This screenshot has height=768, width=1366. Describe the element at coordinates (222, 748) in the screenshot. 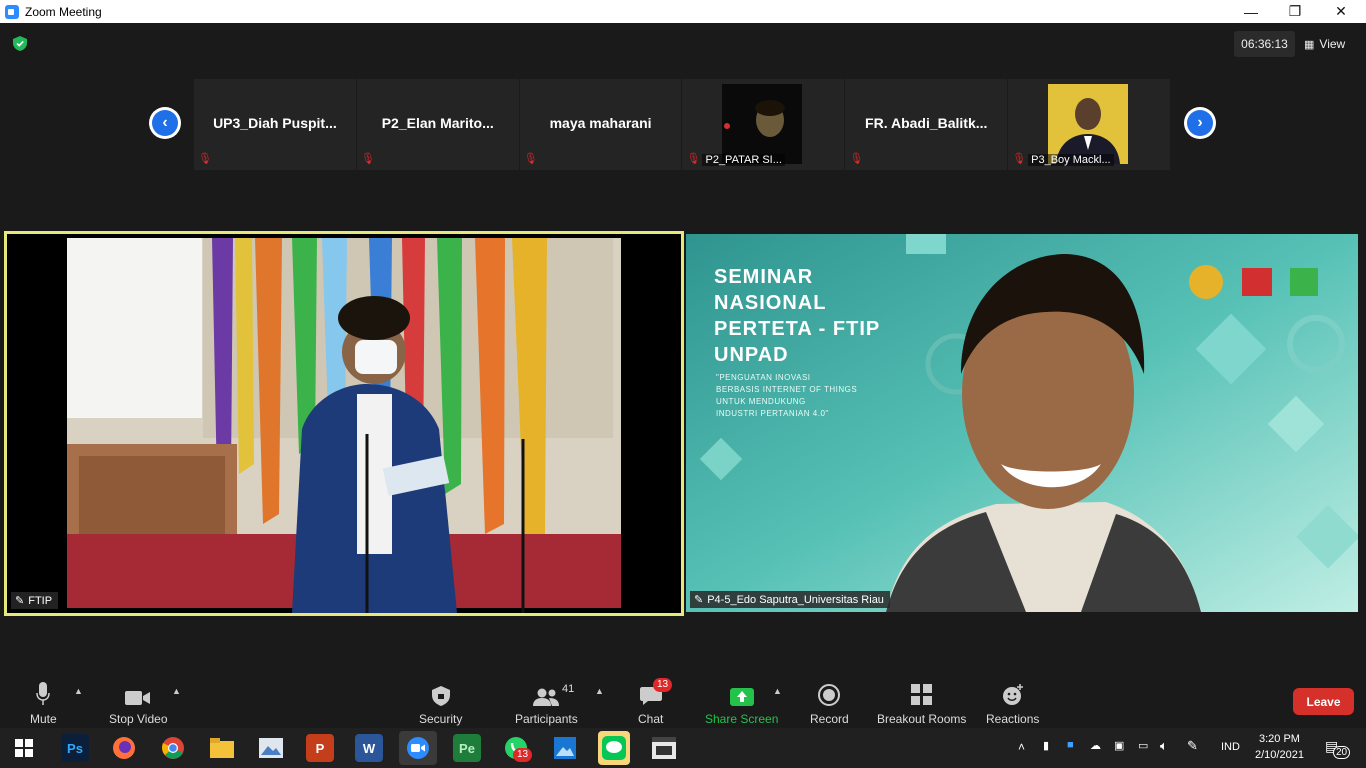

I see `file-explorer-icon` at that location.